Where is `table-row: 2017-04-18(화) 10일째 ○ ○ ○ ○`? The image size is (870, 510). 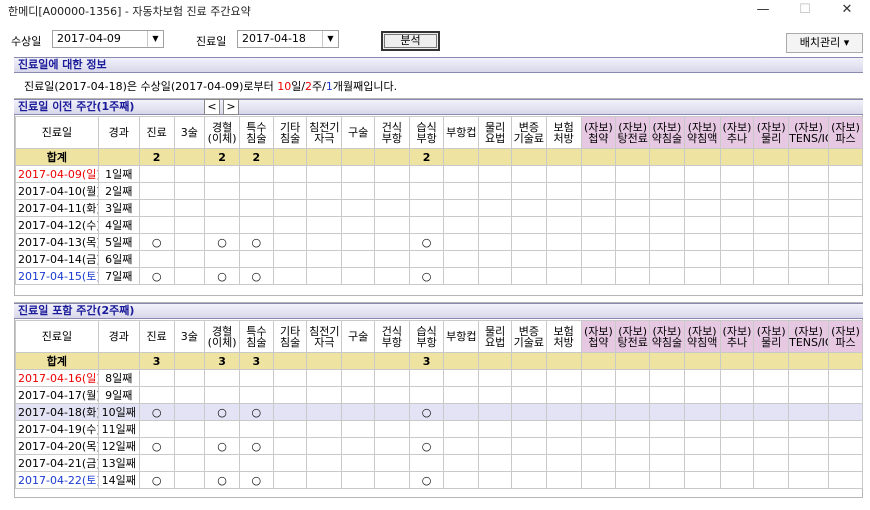 table-row: 2017-04-18(화) 10일째 ○ ○ ○ ○ is located at coordinates (439, 412).